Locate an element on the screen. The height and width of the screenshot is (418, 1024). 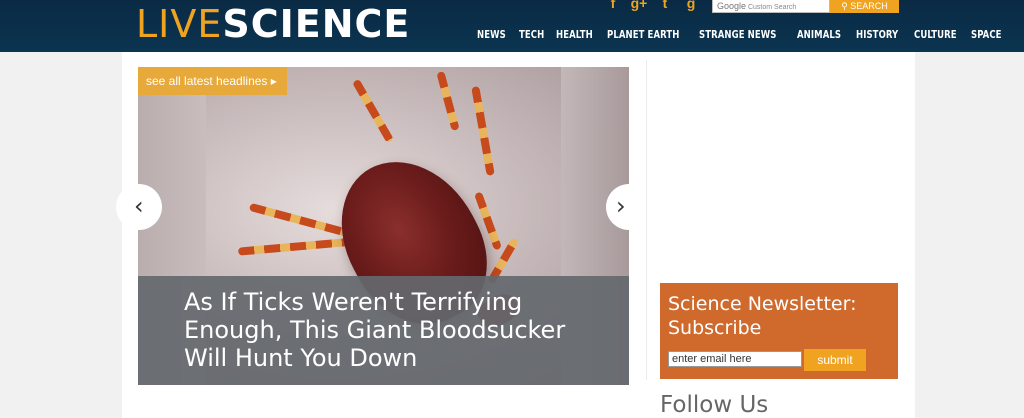
nav-health: HEALTH is located at coordinates (574, 34).